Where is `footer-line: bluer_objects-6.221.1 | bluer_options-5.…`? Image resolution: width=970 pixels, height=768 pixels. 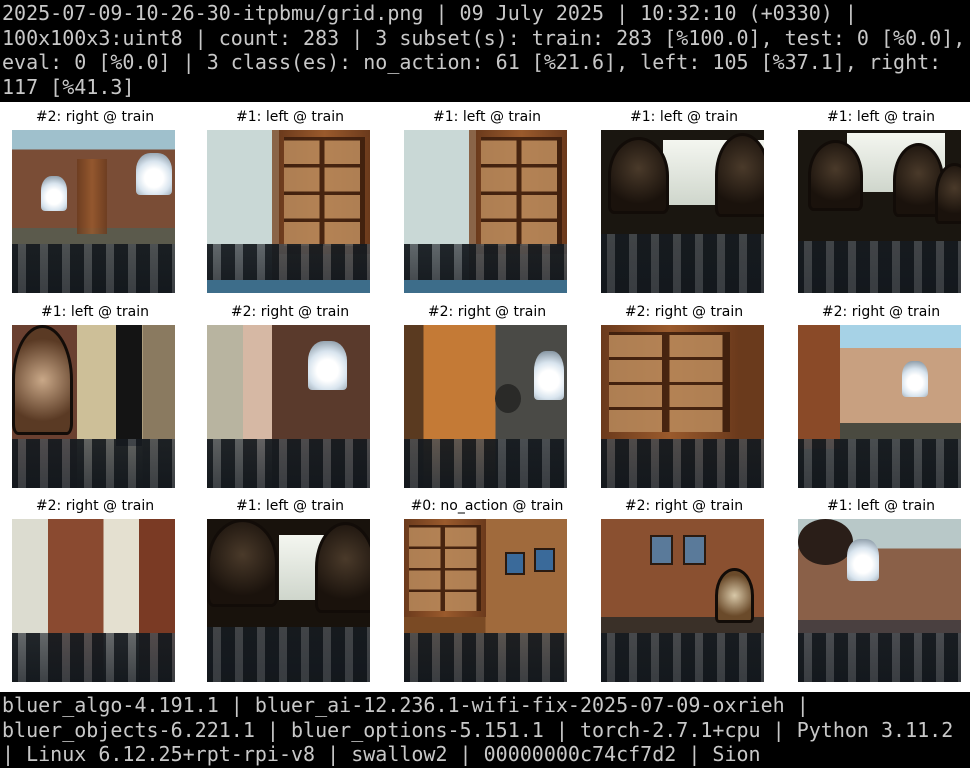 footer-line: bluer_objects-6.221.1 | bluer_options-5.… is located at coordinates (478, 729).